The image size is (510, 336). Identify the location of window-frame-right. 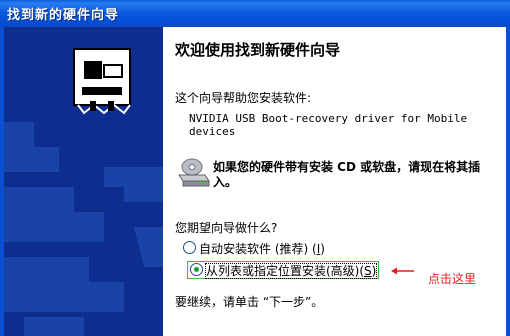
(508, 181).